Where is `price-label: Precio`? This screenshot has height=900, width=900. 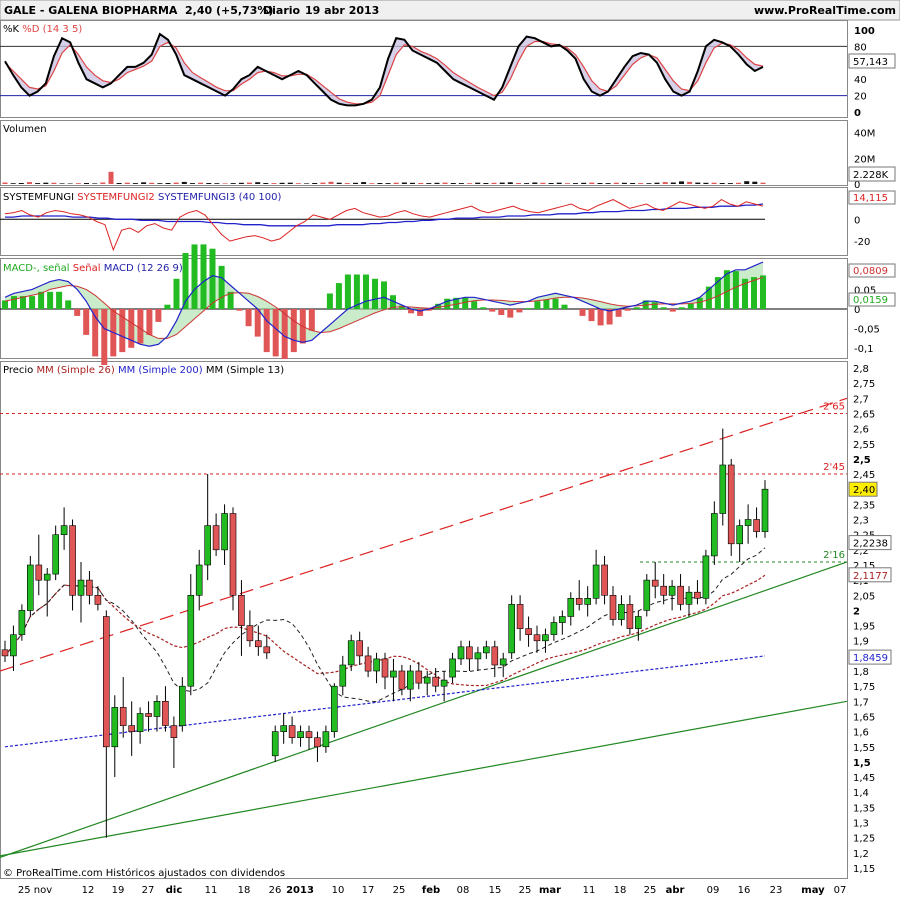
price-label: Precio is located at coordinates (18, 370).